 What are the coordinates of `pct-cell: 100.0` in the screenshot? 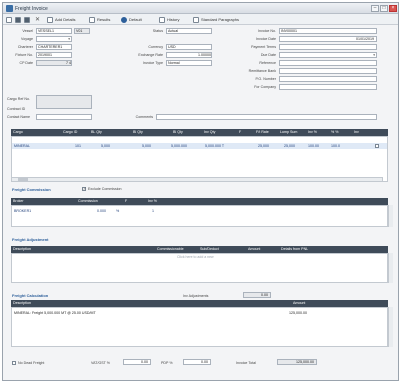 It's located at (335, 146).